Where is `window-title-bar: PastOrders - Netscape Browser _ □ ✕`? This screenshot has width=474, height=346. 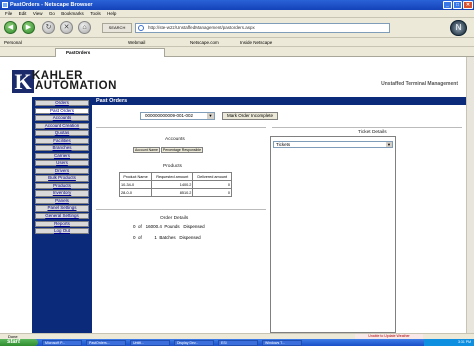 window-title-bar: PastOrders - Netscape Browser _ □ ✕ is located at coordinates (237, 5).